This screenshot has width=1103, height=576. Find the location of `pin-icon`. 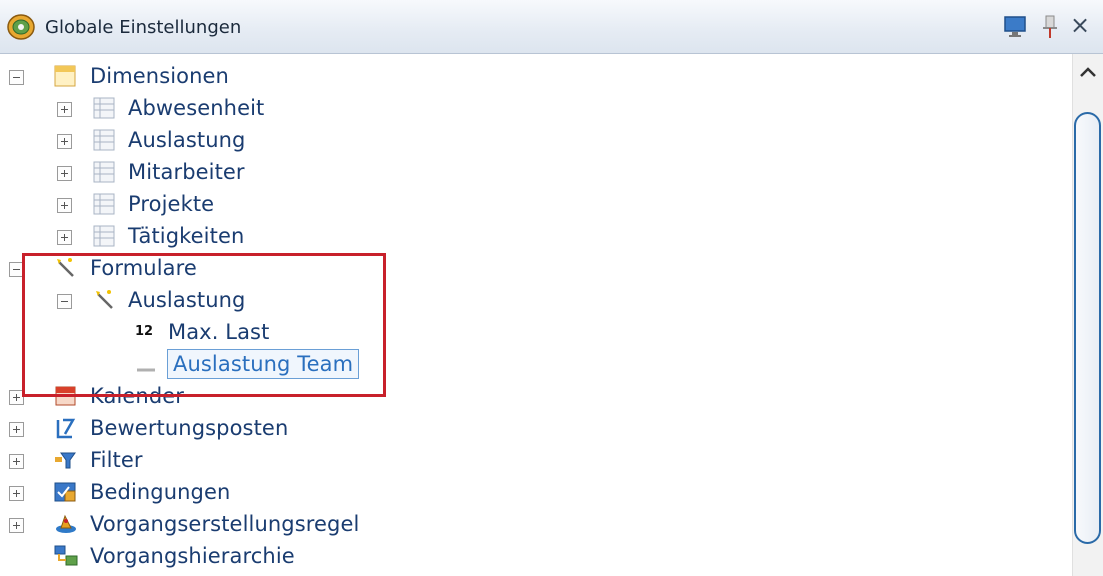

pin-icon is located at coordinates (1050, 26).